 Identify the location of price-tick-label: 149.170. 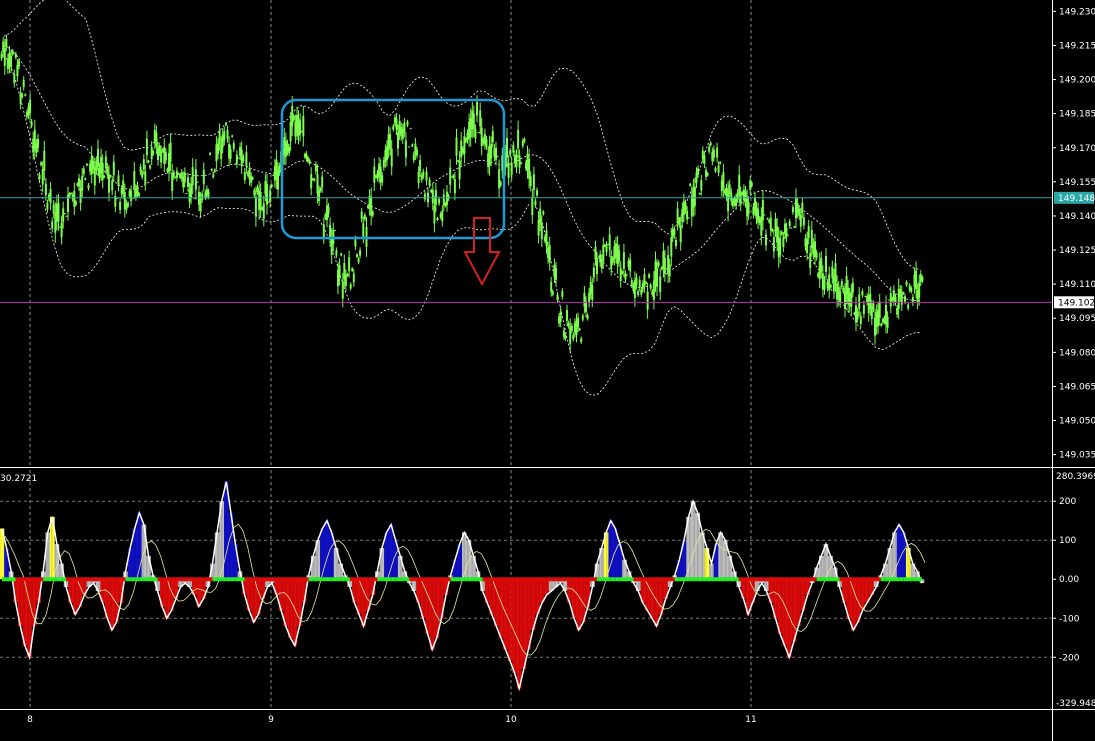
(1077, 149).